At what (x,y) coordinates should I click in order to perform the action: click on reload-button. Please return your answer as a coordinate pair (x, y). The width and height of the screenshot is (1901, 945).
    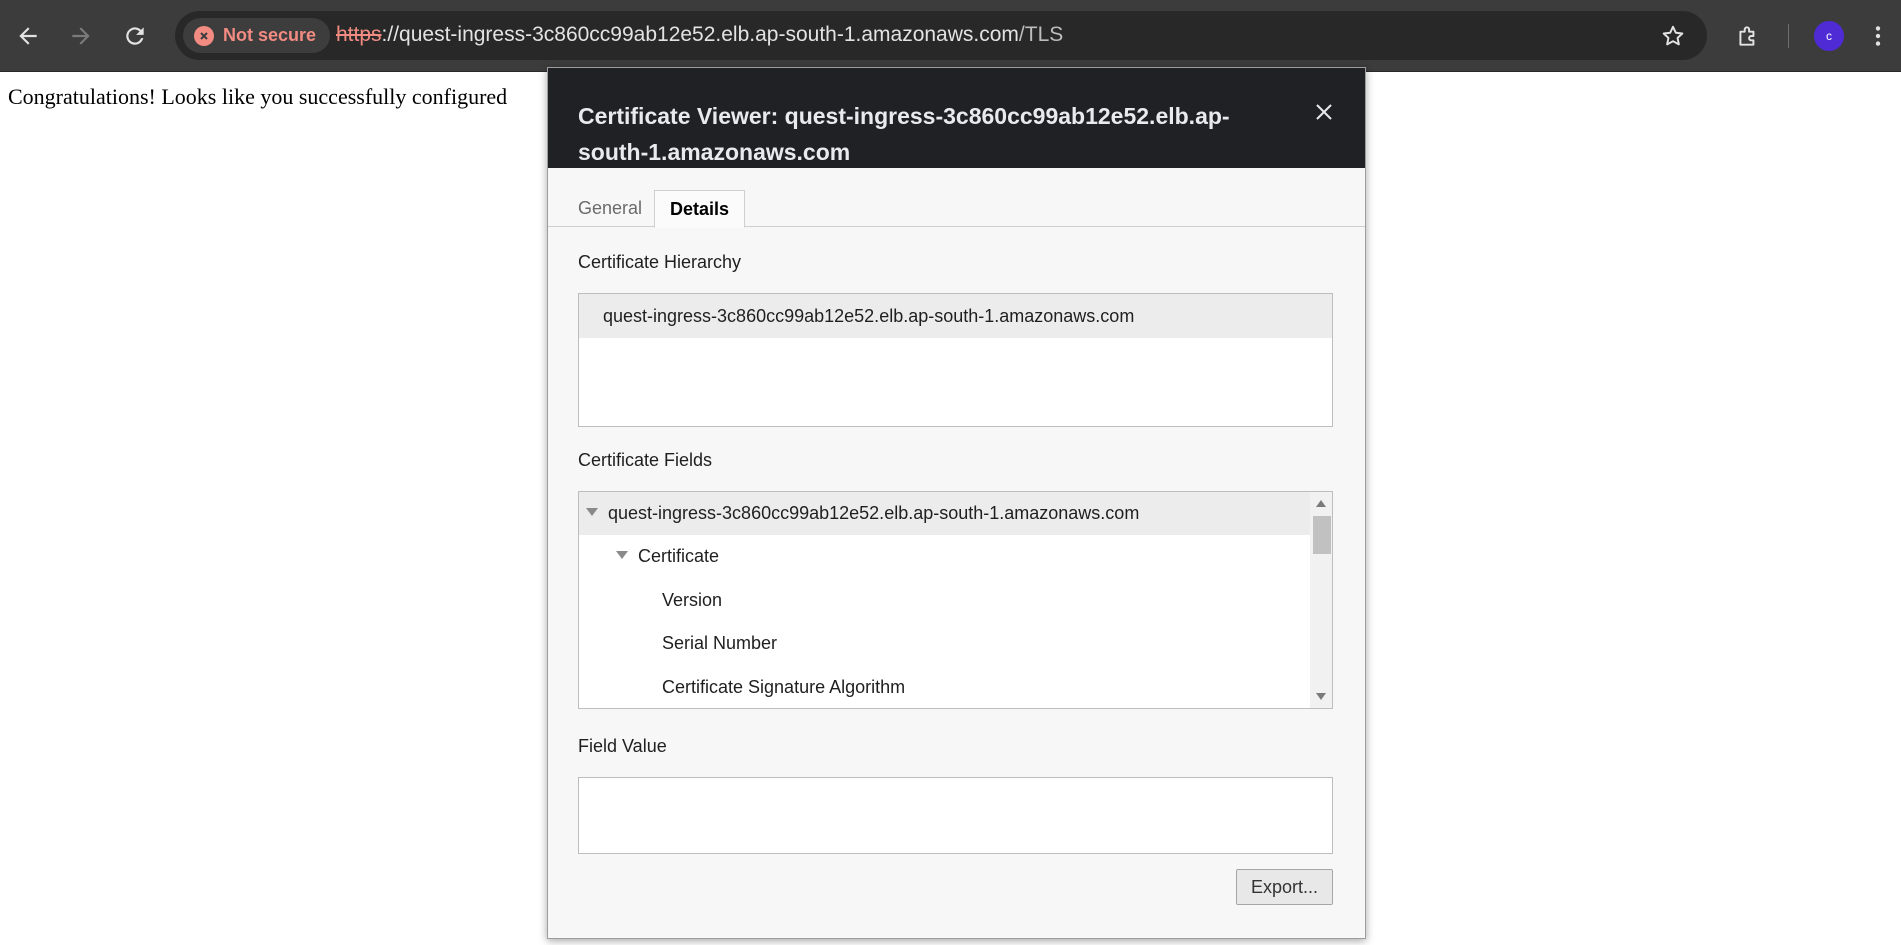
    Looking at the image, I should click on (135, 36).